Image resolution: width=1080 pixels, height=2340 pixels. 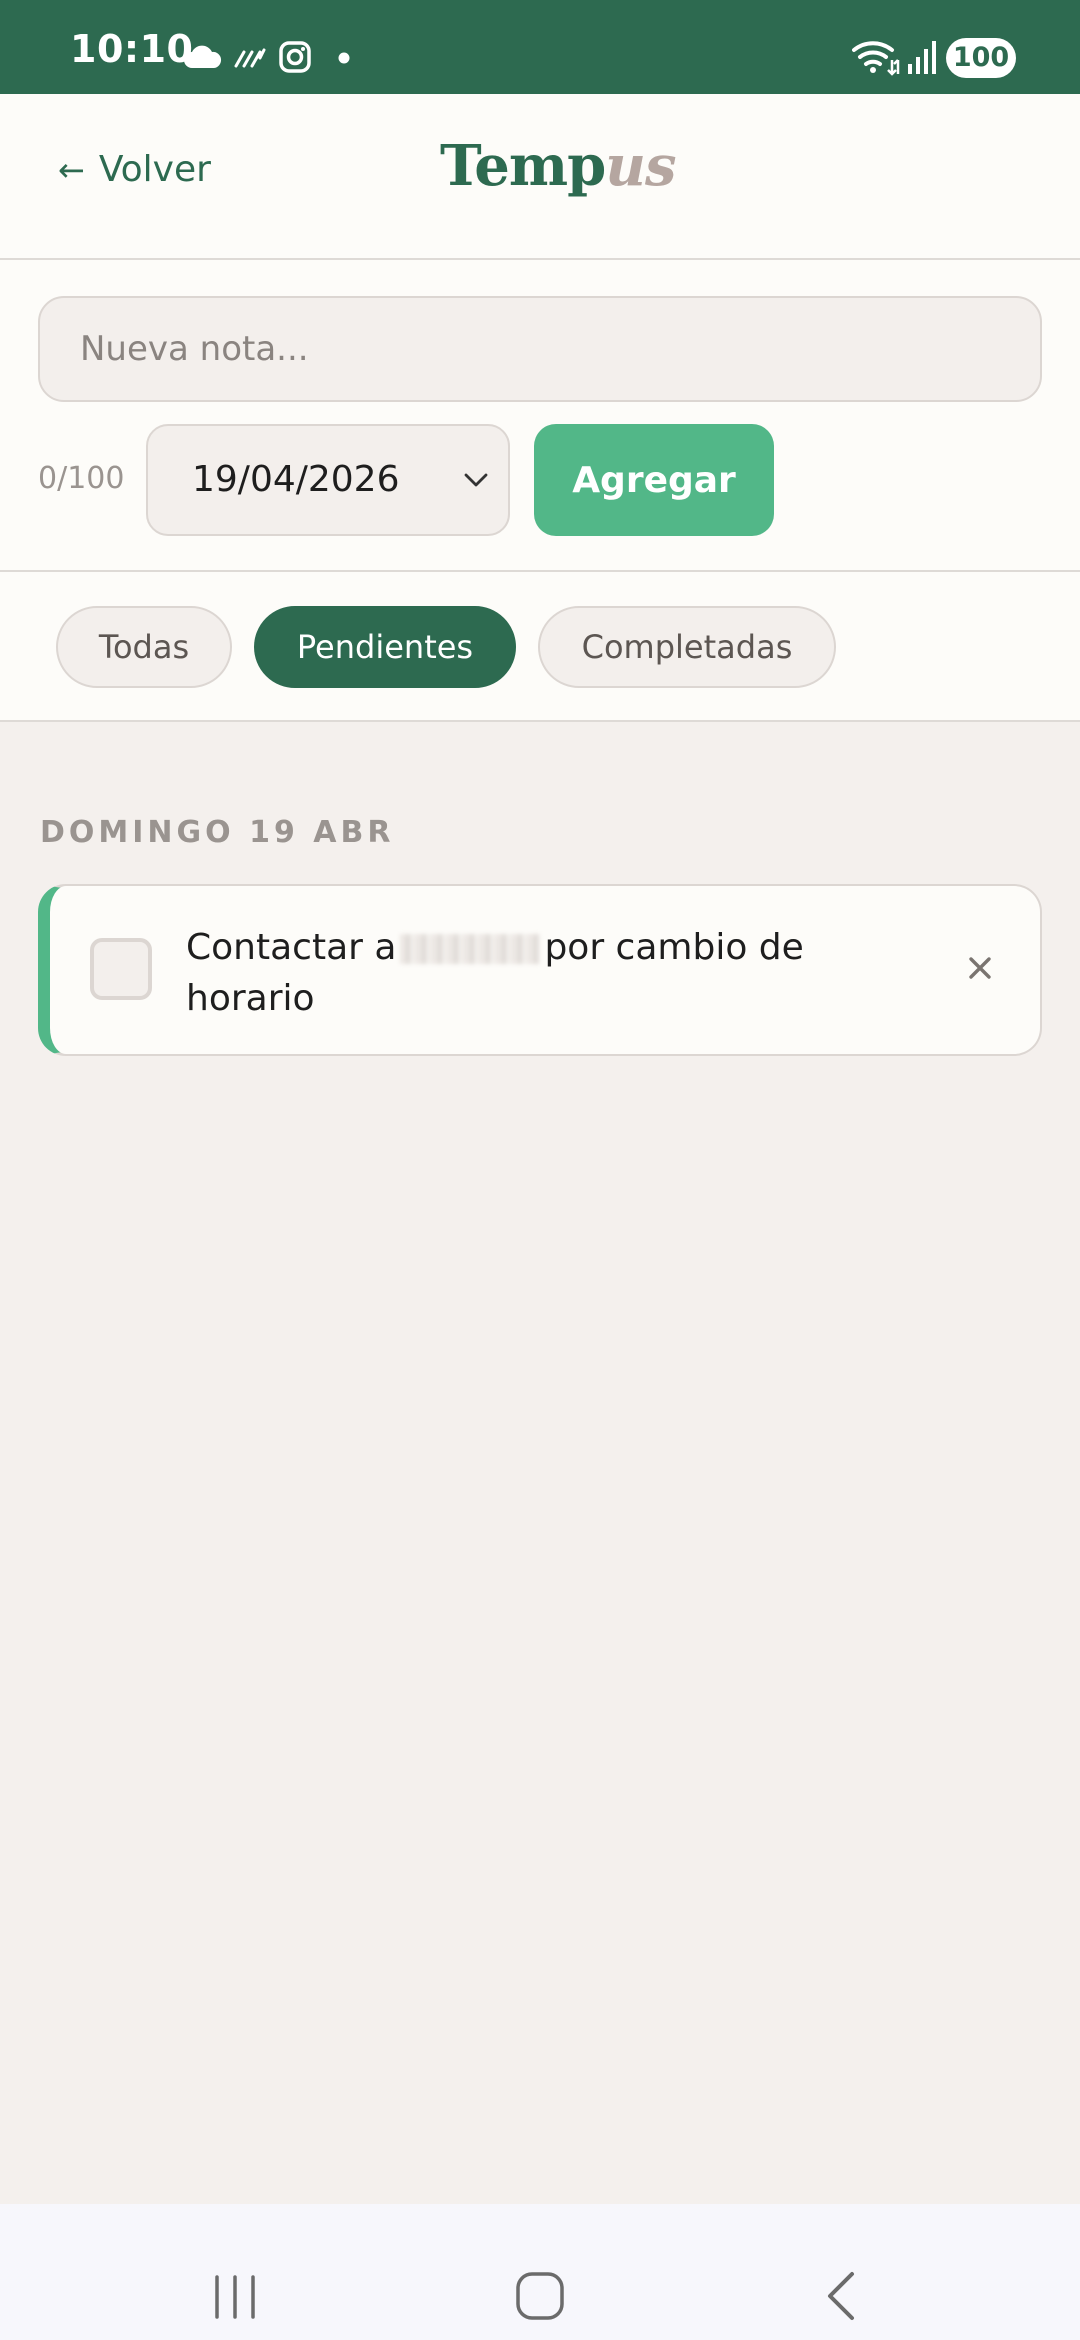 What do you see at coordinates (640, 166) in the screenshot?
I see `logo-part-2: us` at bounding box center [640, 166].